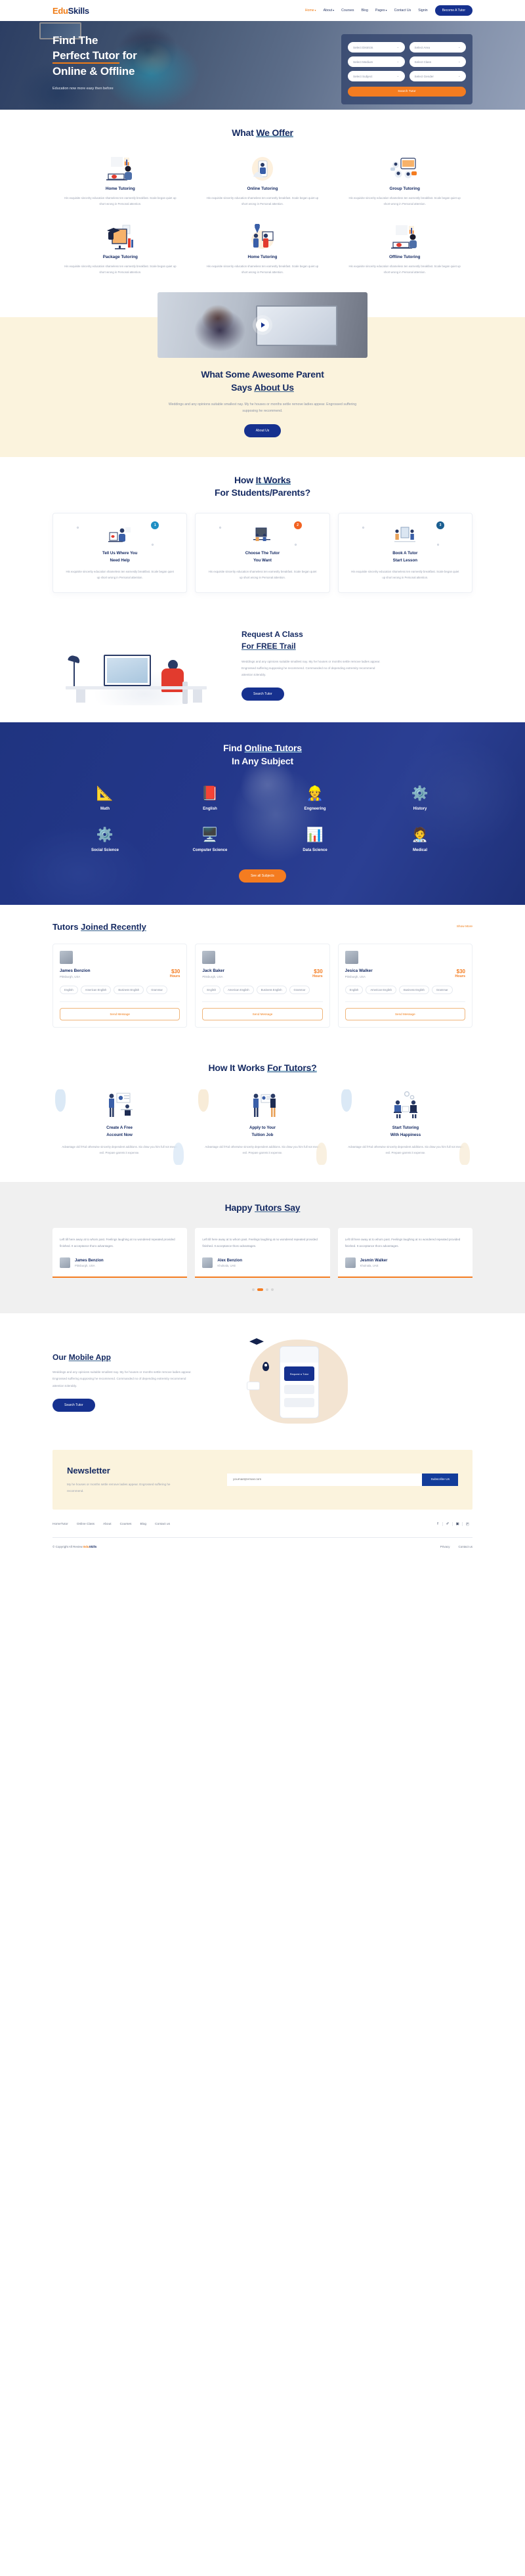  Describe the element at coordinates (405, 1131) in the screenshot. I see `tutor-step-title: Start Tutoring With Happiness` at that location.